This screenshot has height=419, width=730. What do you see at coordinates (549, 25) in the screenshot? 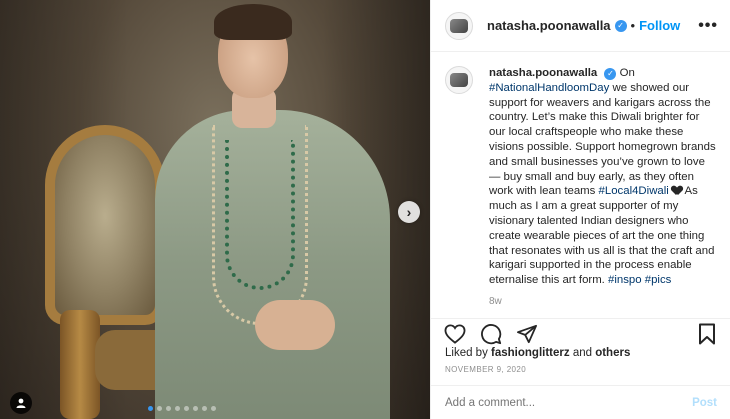
I see `header-username: natasha.poonawalla` at bounding box center [549, 25].